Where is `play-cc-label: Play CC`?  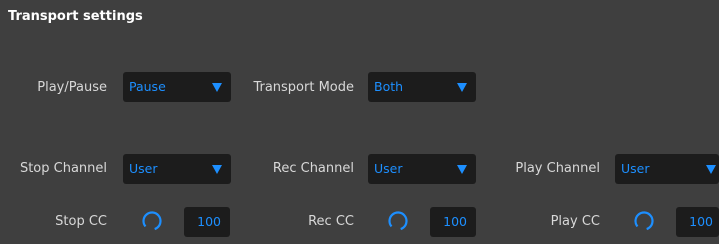 play-cc-label: Play CC is located at coordinates (575, 221).